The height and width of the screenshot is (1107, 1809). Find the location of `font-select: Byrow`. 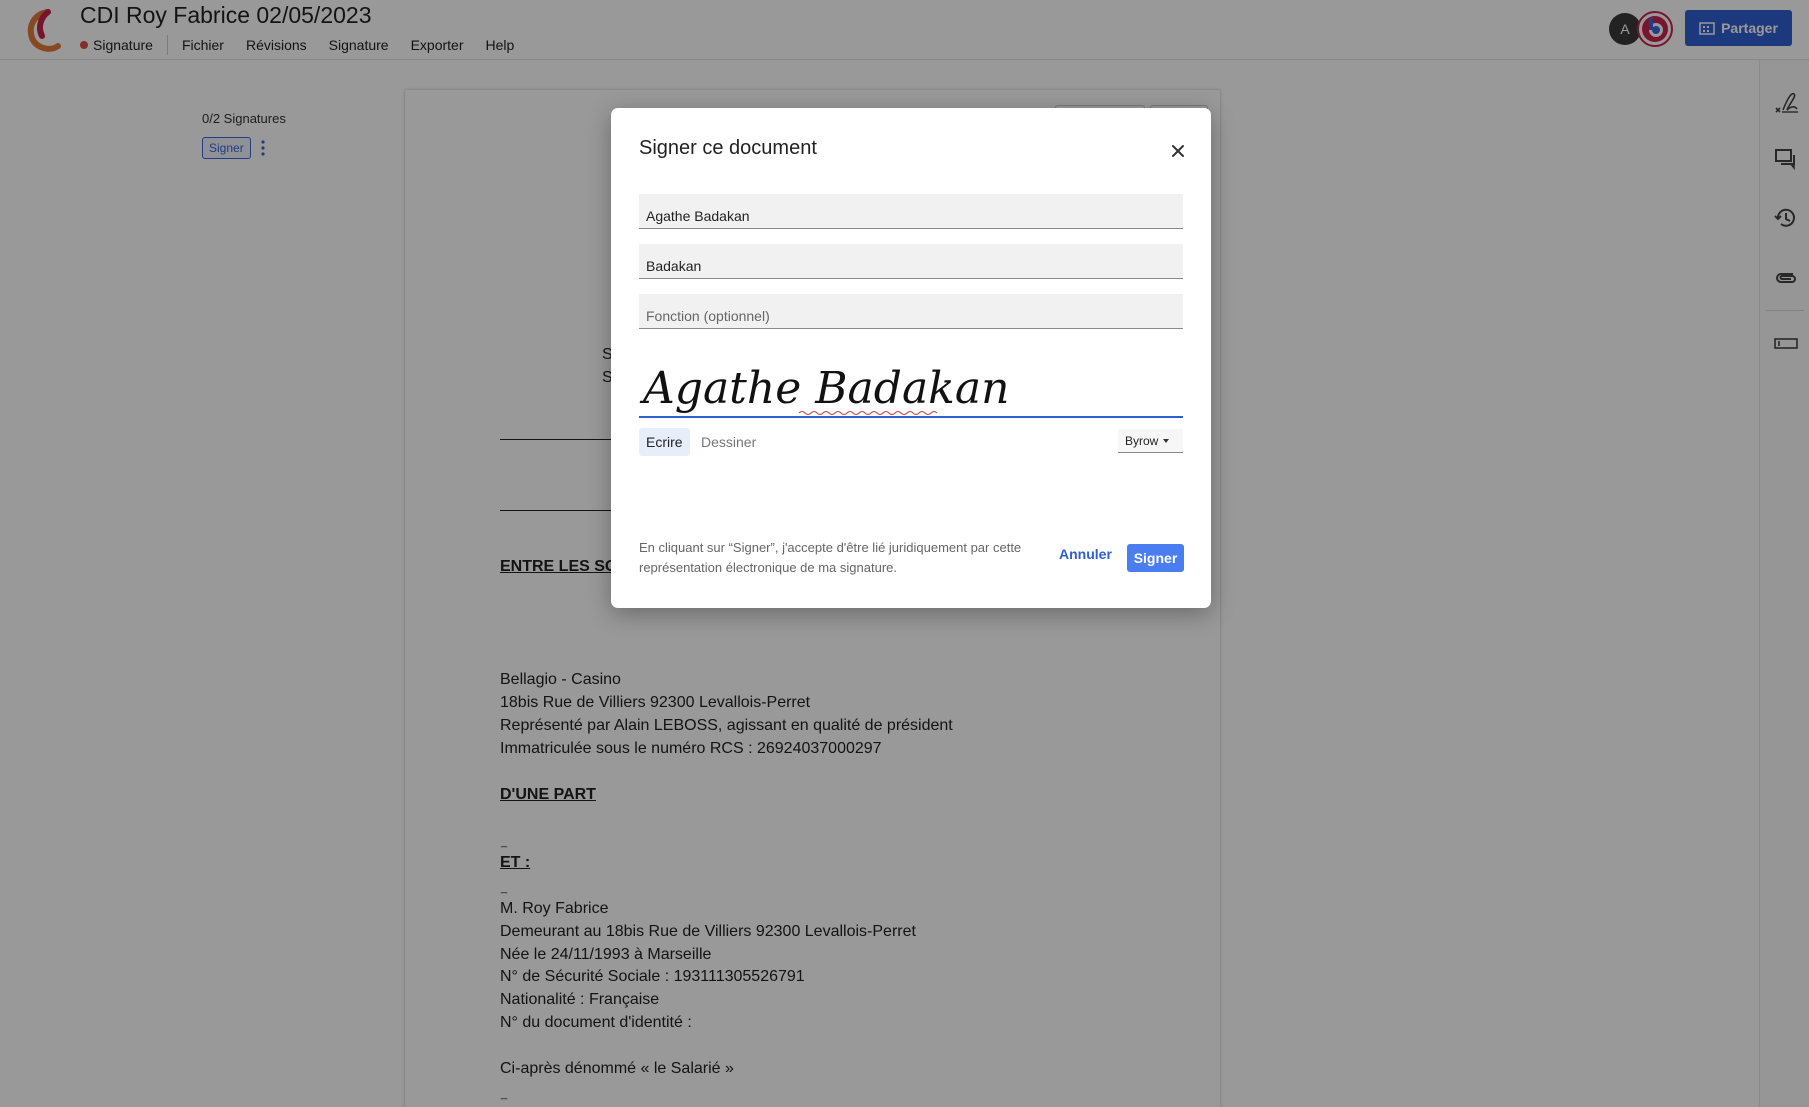

font-select: Byrow is located at coordinates (1150, 441).